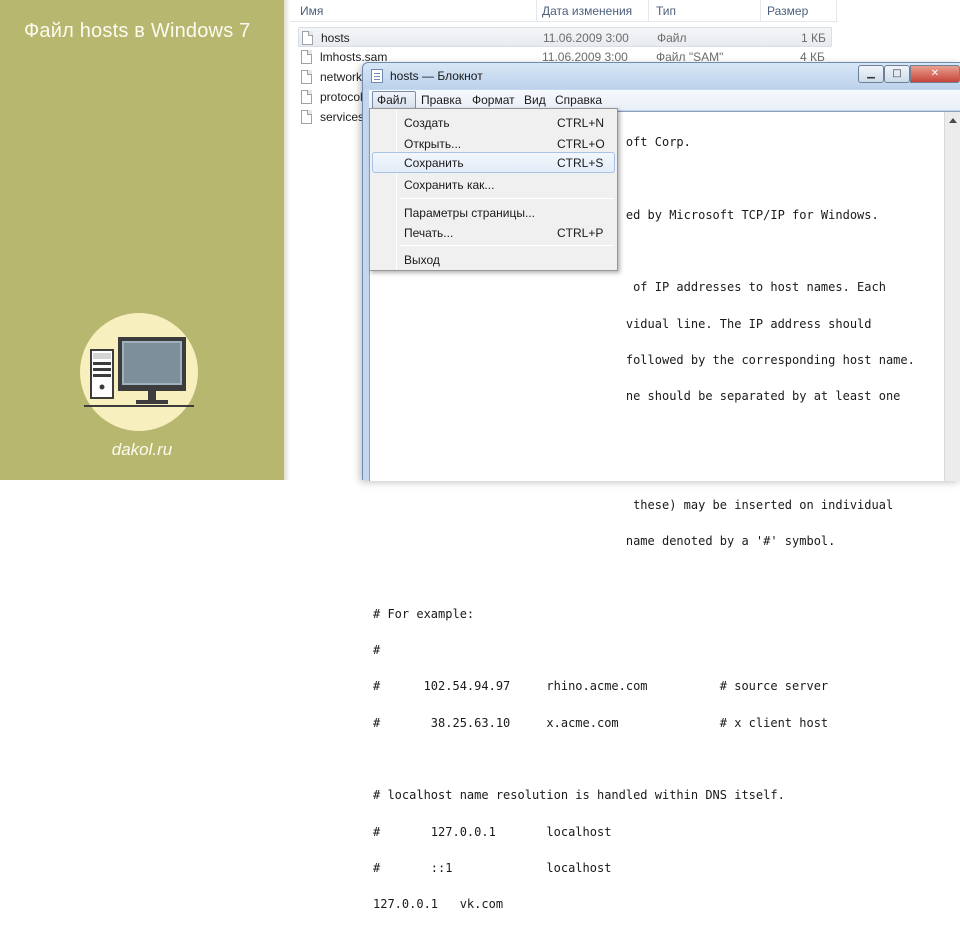  Describe the element at coordinates (565, 37) in the screenshot. I see `file-row-hosts: hosts 11.06.2009 3:00 Файл 1 КБ` at that location.